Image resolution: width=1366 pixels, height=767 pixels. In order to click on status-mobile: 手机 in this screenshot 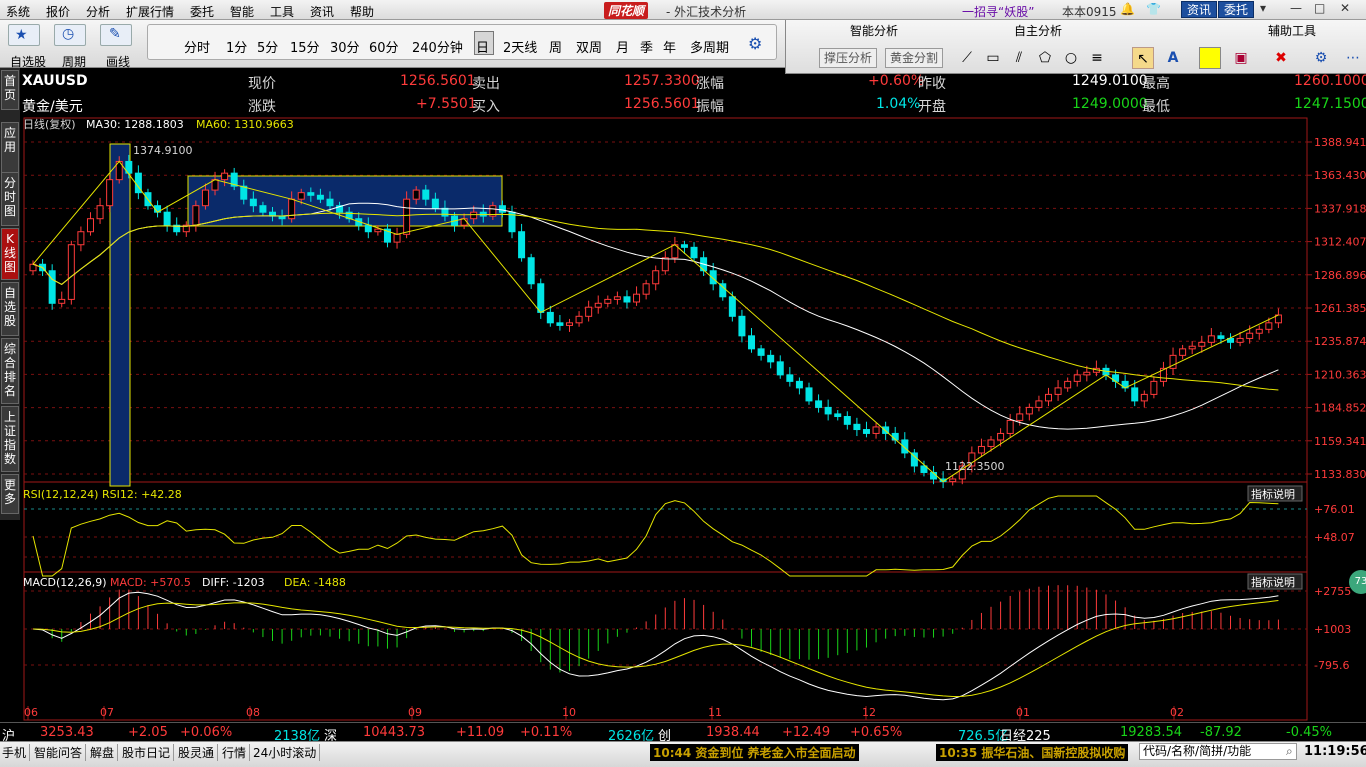, I will do `click(16, 752)`.